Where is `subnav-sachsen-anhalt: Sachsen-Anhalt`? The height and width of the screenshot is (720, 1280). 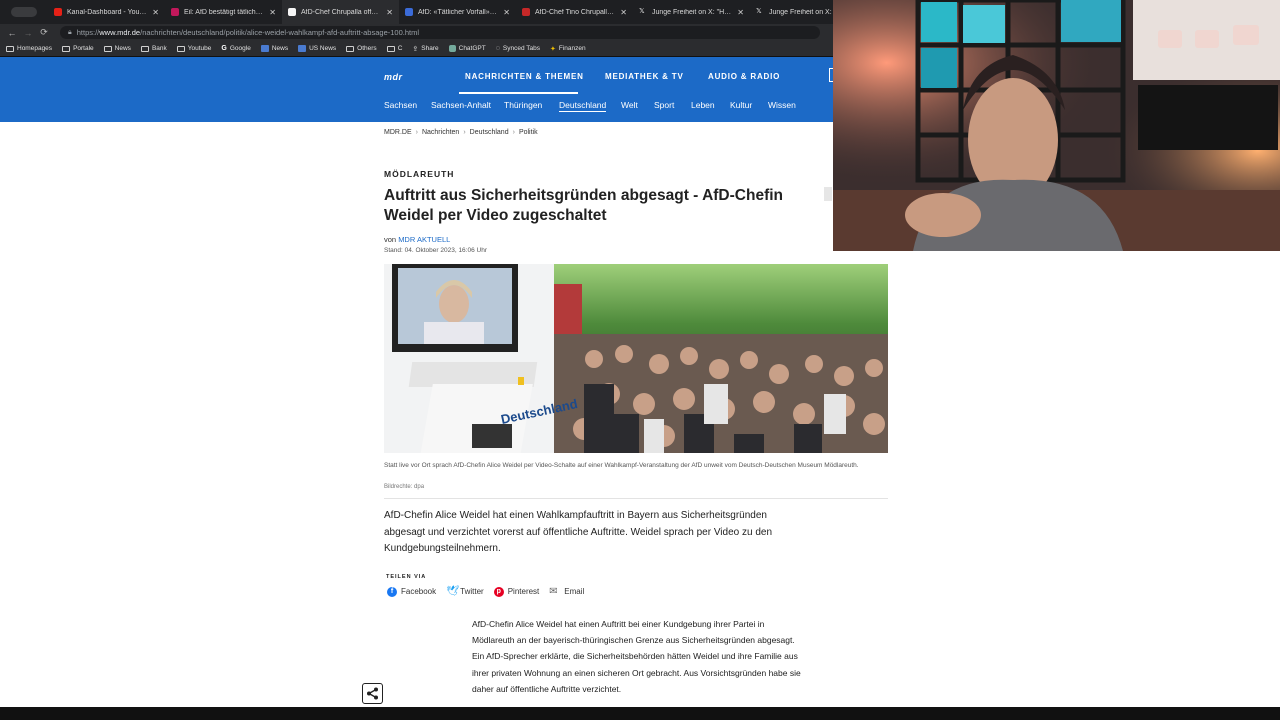
subnav-sachsen-anhalt: Sachsen-Anhalt is located at coordinates (461, 105).